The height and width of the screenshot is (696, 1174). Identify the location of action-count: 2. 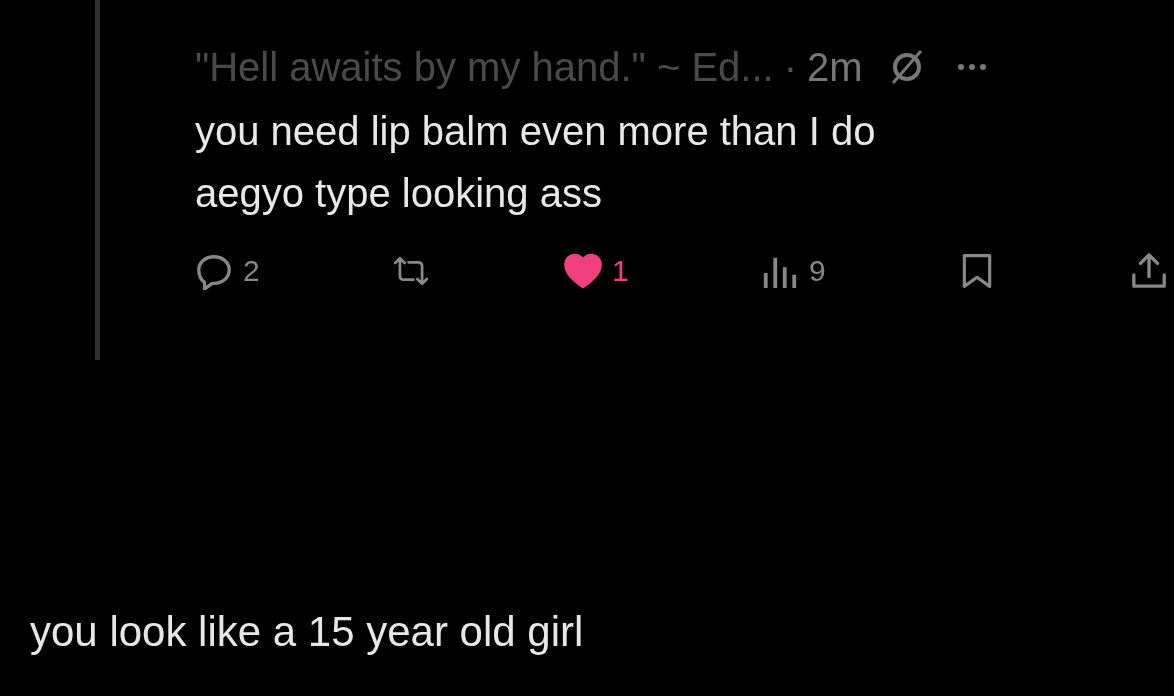
(251, 271).